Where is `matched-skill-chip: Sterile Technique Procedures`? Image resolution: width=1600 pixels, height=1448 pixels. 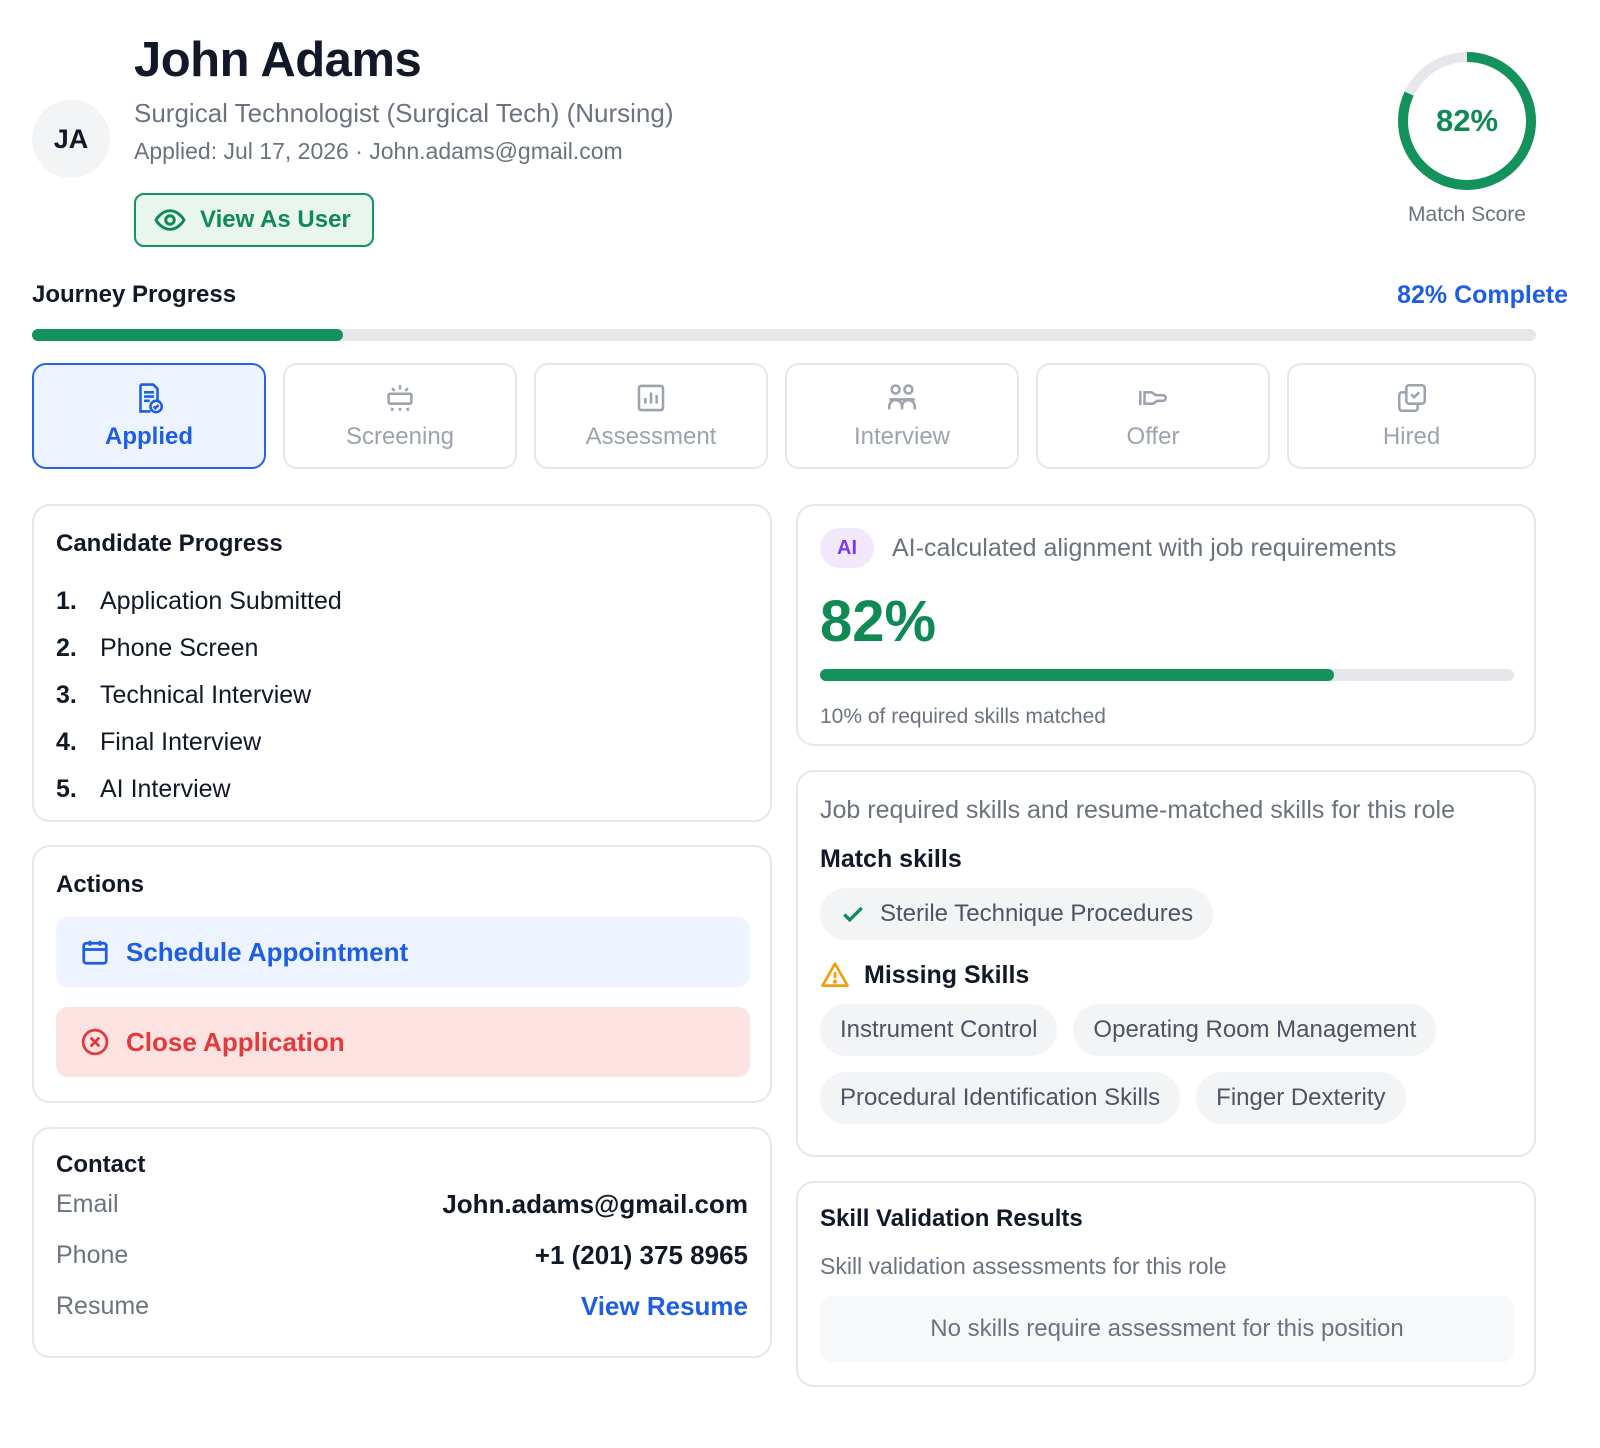 matched-skill-chip: Sterile Technique Procedures is located at coordinates (1017, 914).